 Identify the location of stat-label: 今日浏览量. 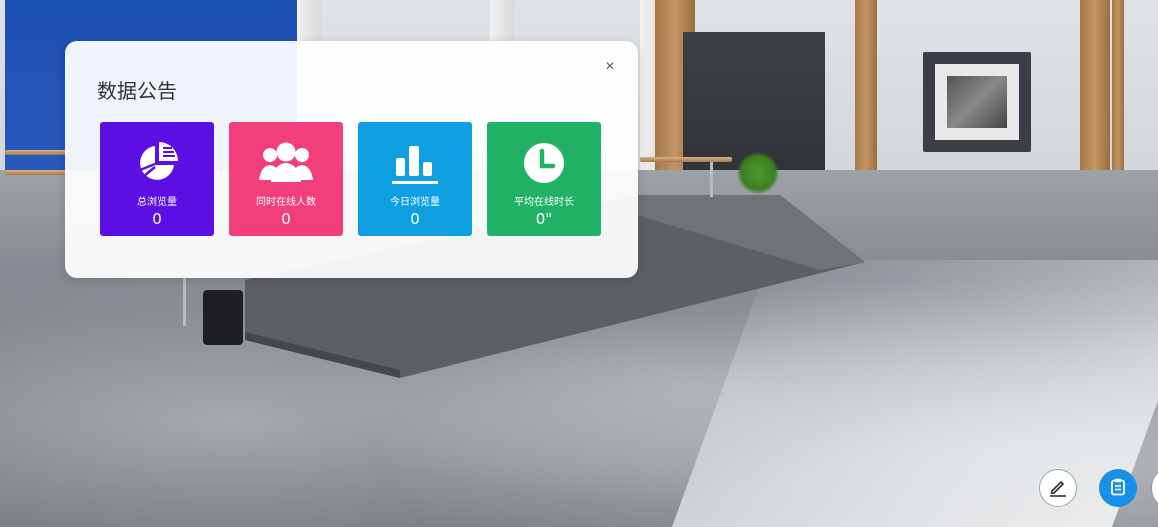
(415, 202).